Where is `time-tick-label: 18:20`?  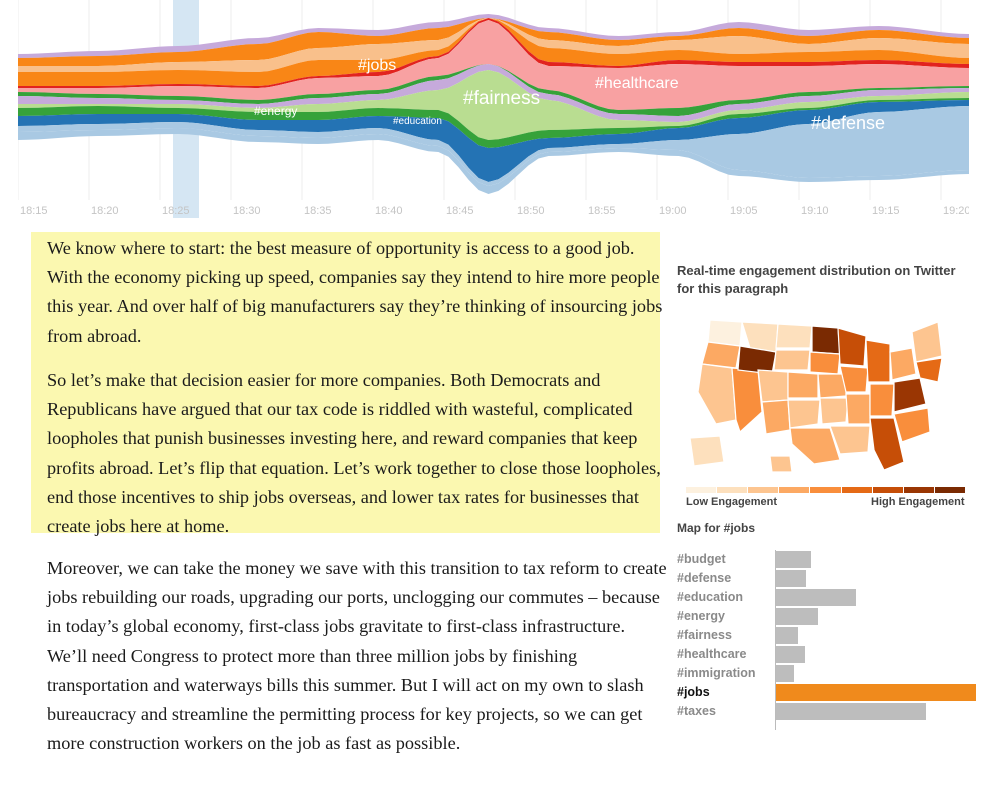 time-tick-label: 18:20 is located at coordinates (105, 211).